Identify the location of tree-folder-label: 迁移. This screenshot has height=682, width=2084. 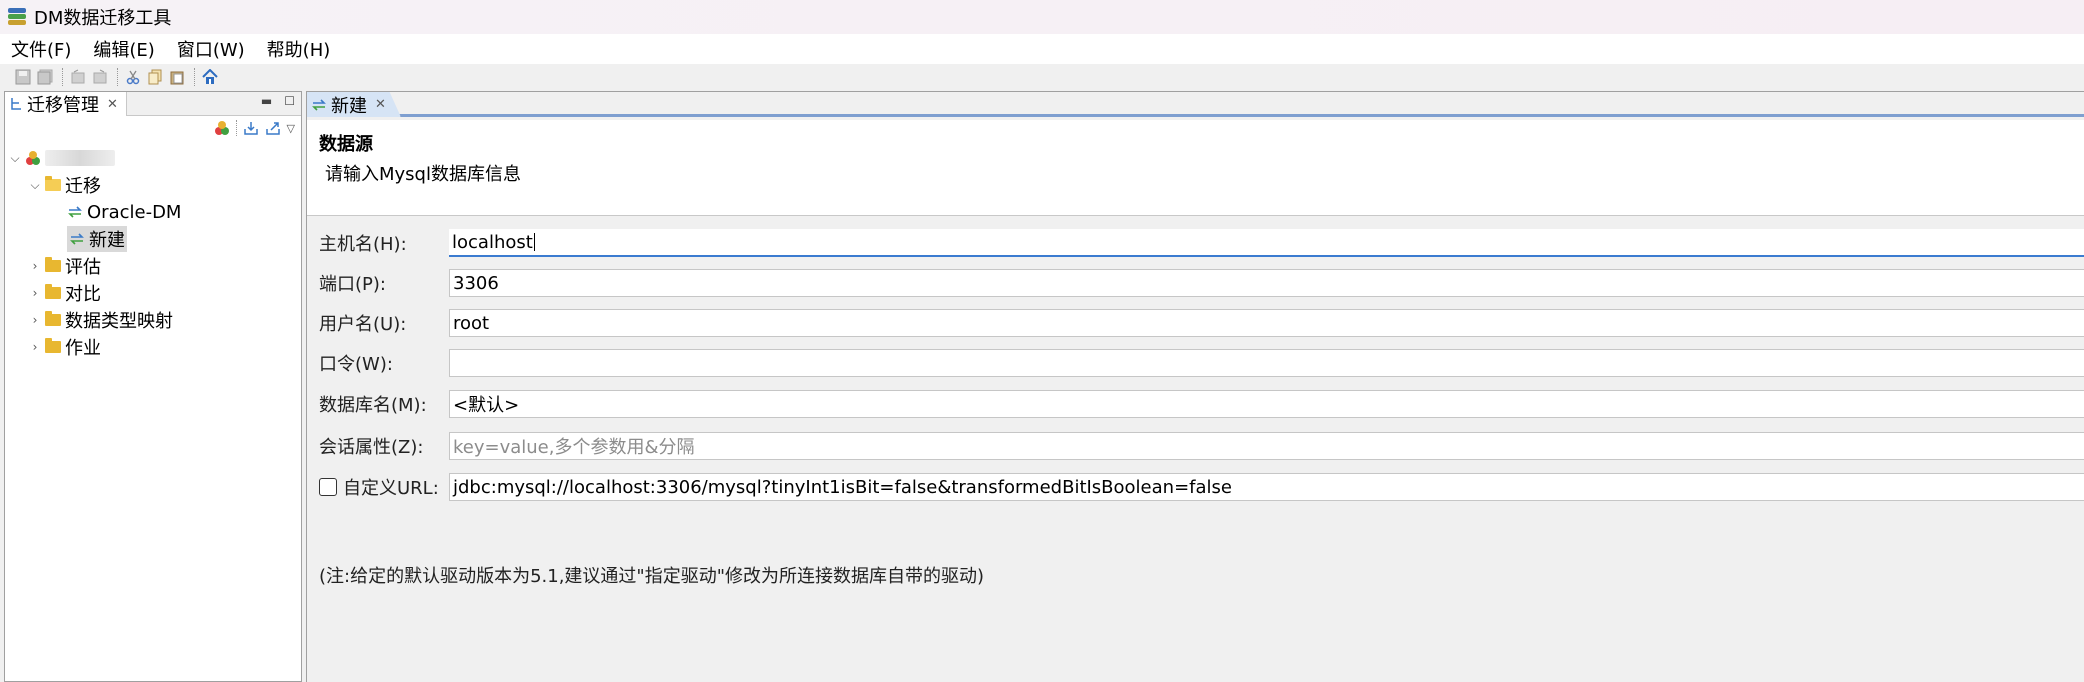
(83, 186).